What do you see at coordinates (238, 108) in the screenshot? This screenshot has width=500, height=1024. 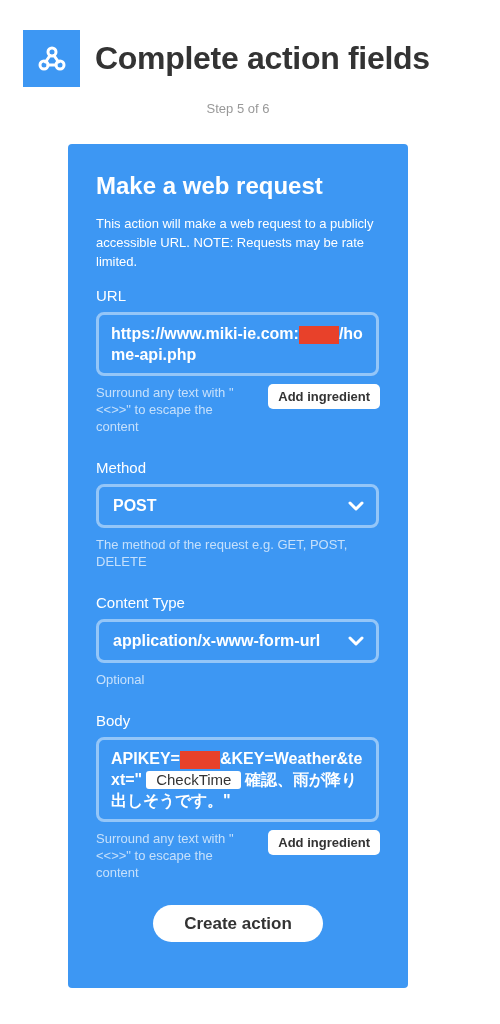 I see `step-indicator: Step 5 of 6` at bounding box center [238, 108].